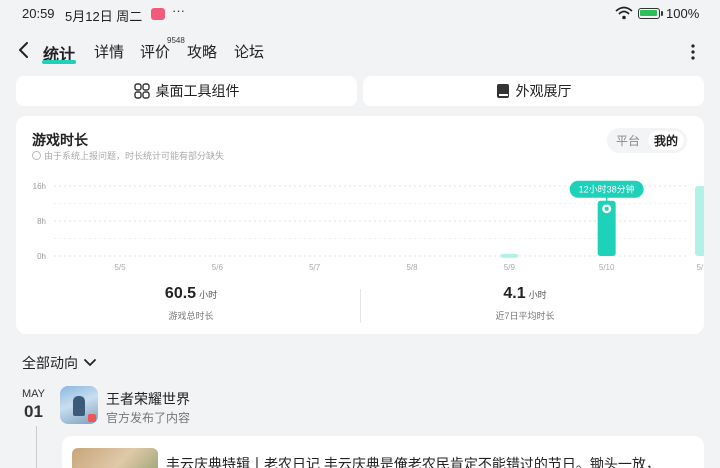  Describe the element at coordinates (543, 91) in the screenshot. I see `appearance-gallery-label: 外观展厅` at that location.